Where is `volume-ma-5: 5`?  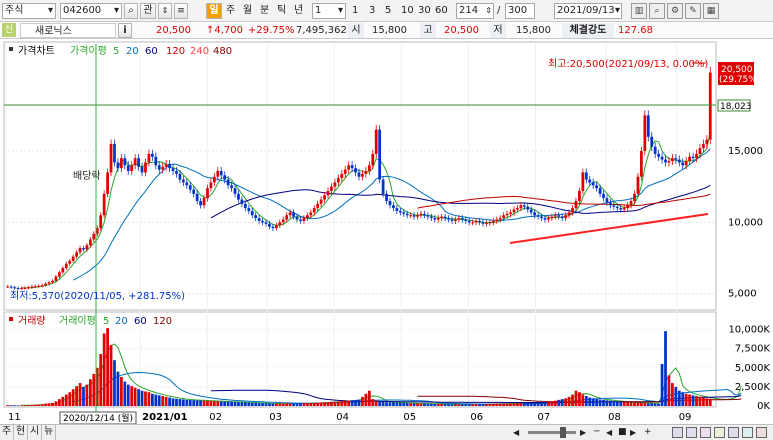 volume-ma-5: 5 is located at coordinates (106, 321).